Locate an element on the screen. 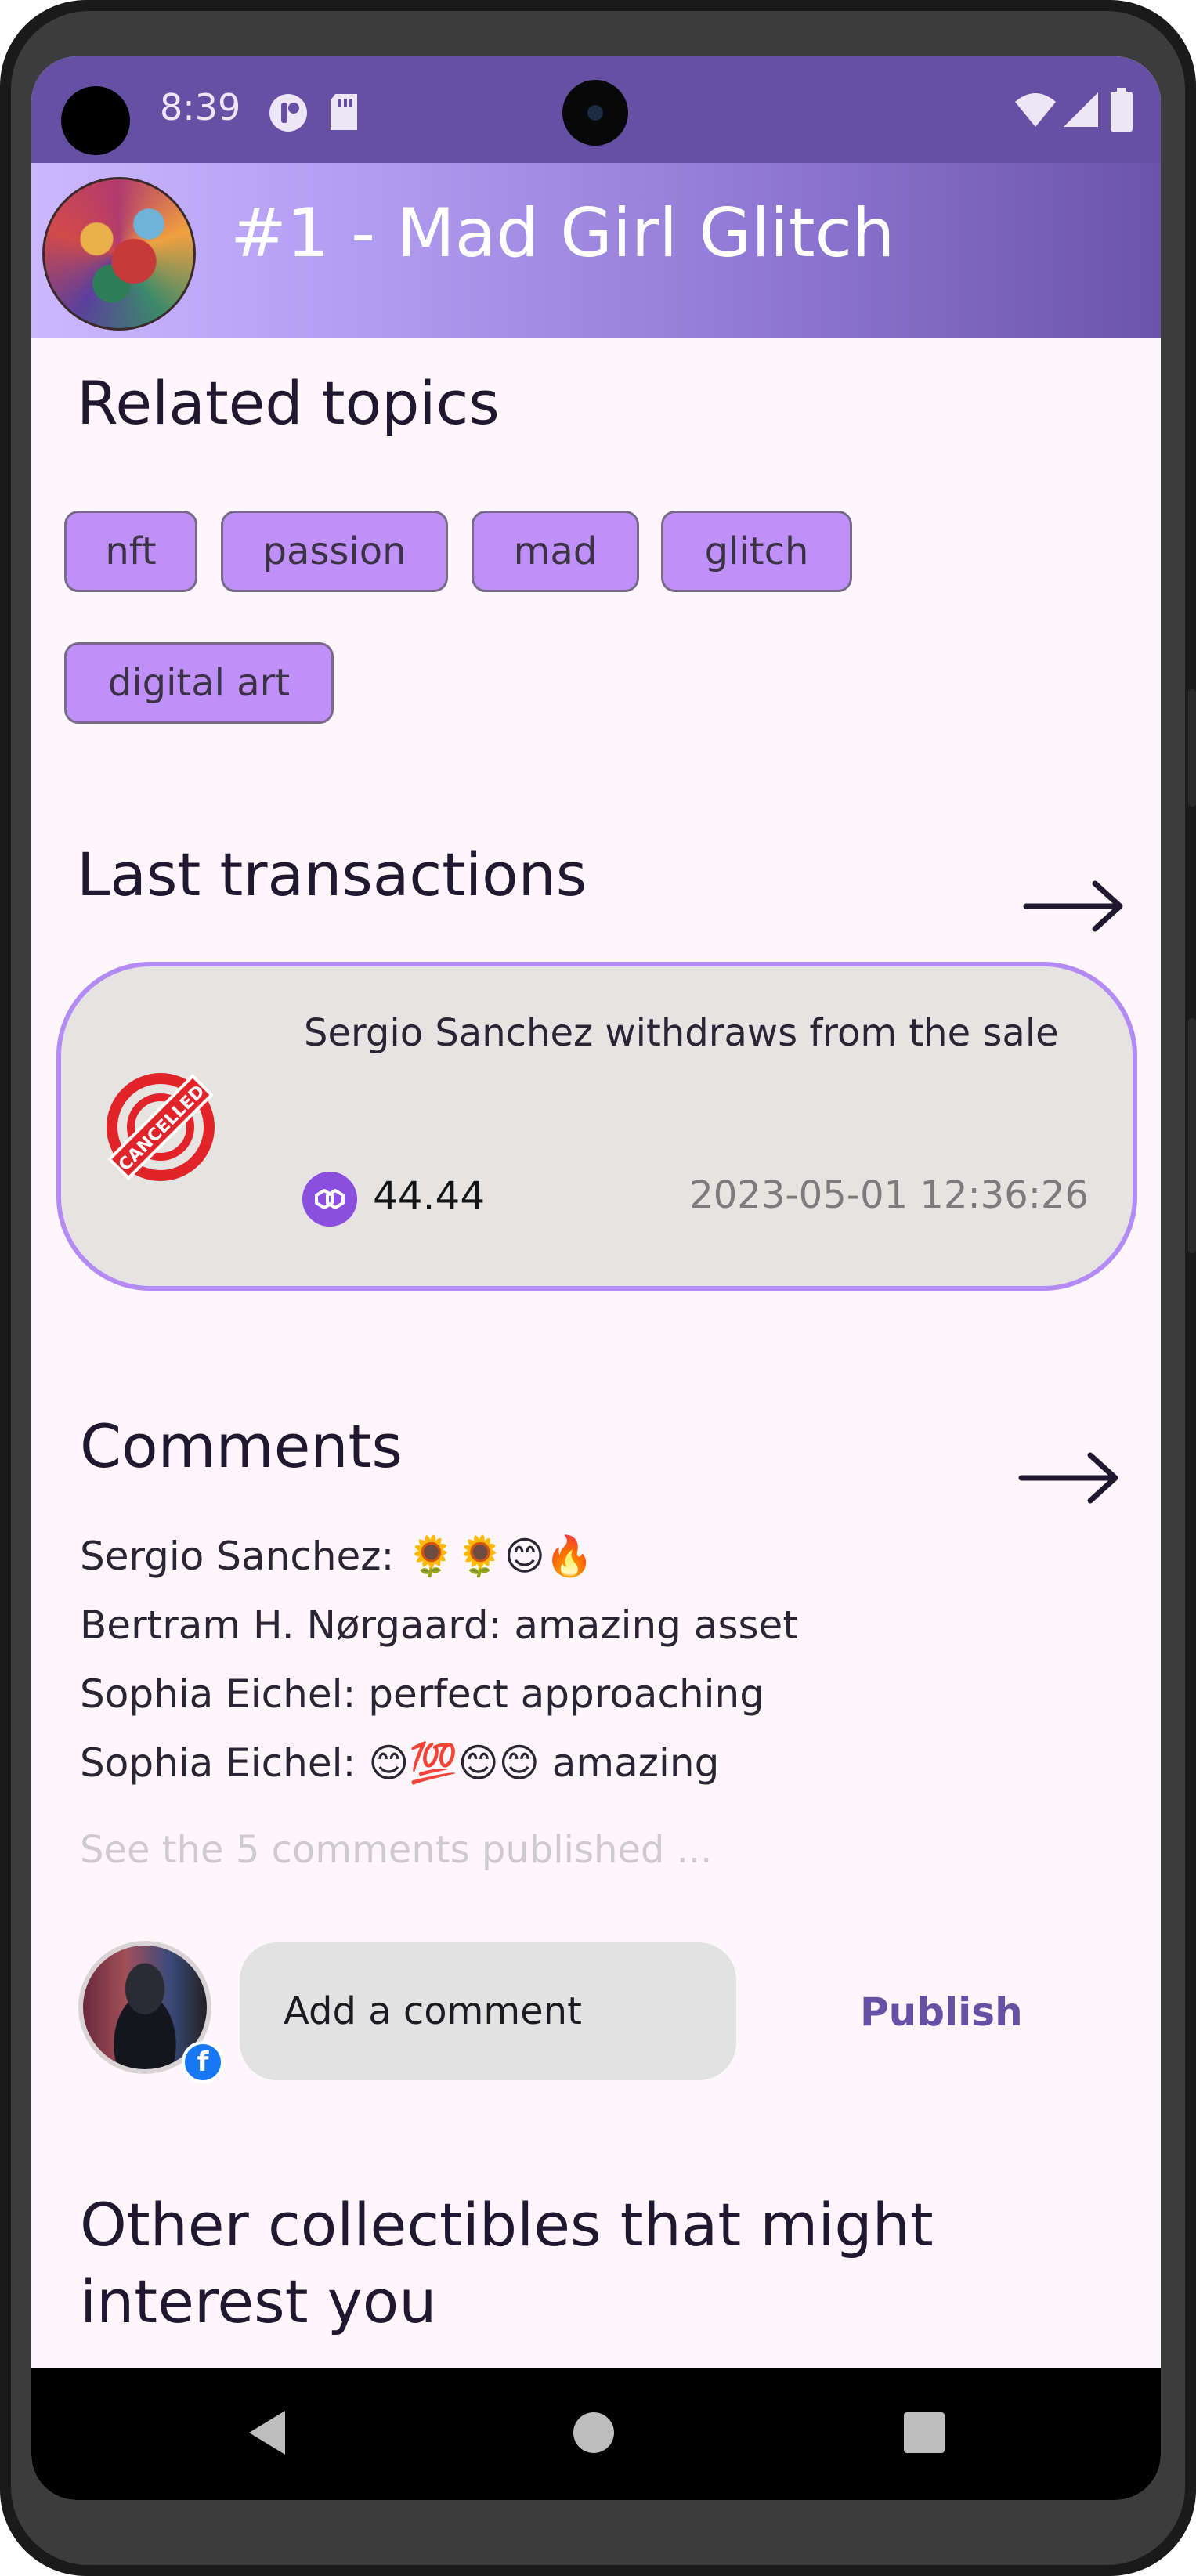 Image resolution: width=1196 pixels, height=2576 pixels. comment-input is located at coordinates (488, 2011).